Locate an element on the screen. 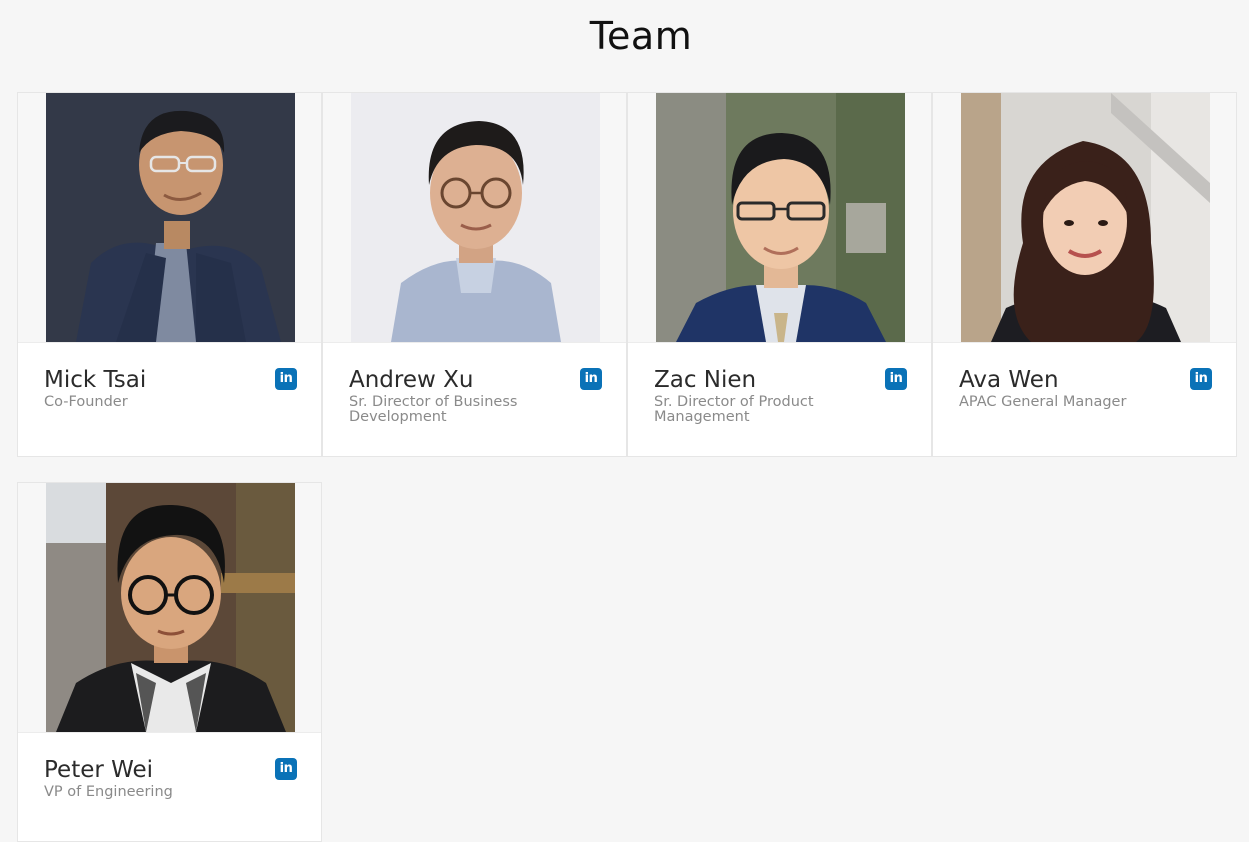 This screenshot has height=842, width=1249. team-member-card: Peter Wei VP of Engineering in is located at coordinates (169, 662).